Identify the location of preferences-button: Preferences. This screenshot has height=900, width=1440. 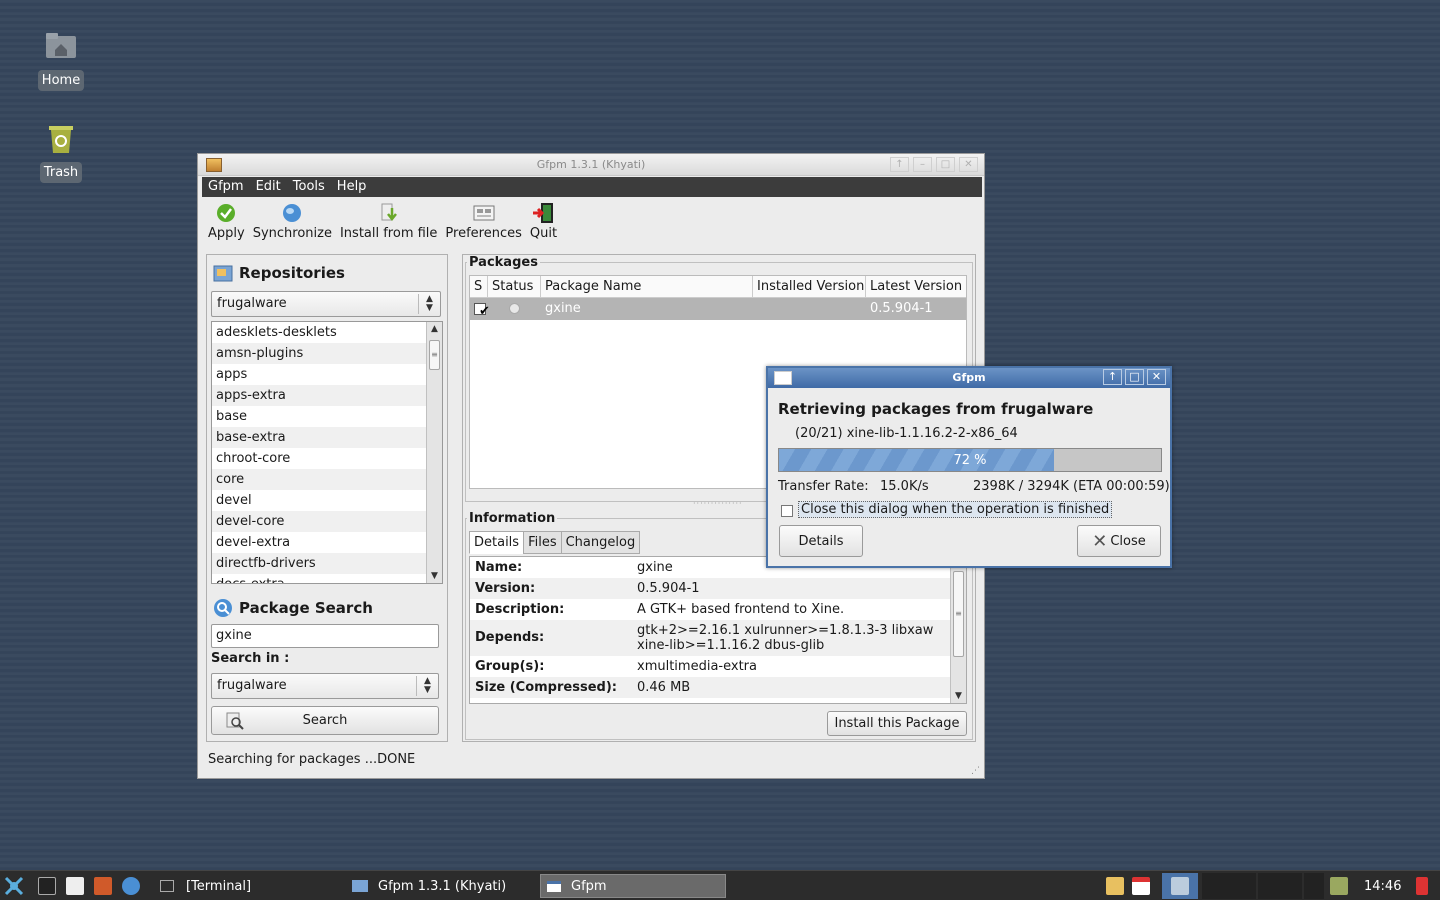
(483, 223).